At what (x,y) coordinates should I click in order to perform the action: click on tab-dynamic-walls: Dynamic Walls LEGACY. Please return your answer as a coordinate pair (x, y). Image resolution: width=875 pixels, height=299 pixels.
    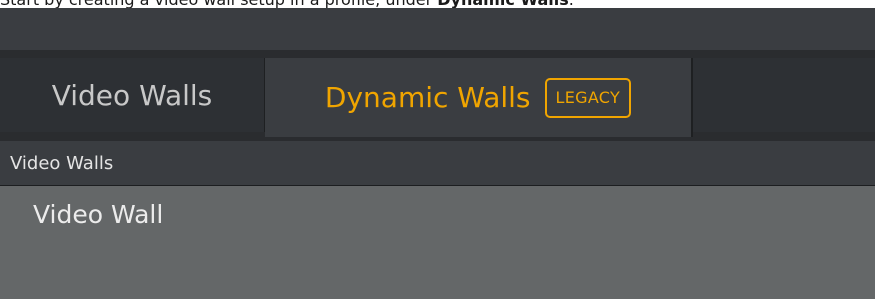
    Looking at the image, I should click on (479, 97).